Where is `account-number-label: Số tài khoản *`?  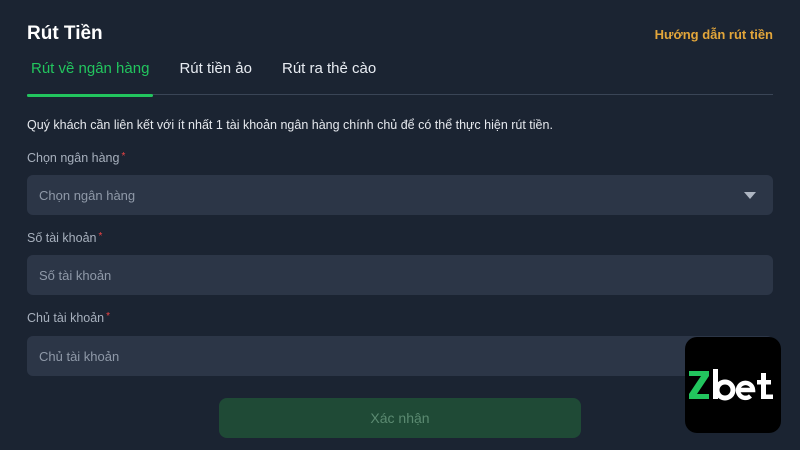 account-number-label: Số tài khoản * is located at coordinates (64, 238).